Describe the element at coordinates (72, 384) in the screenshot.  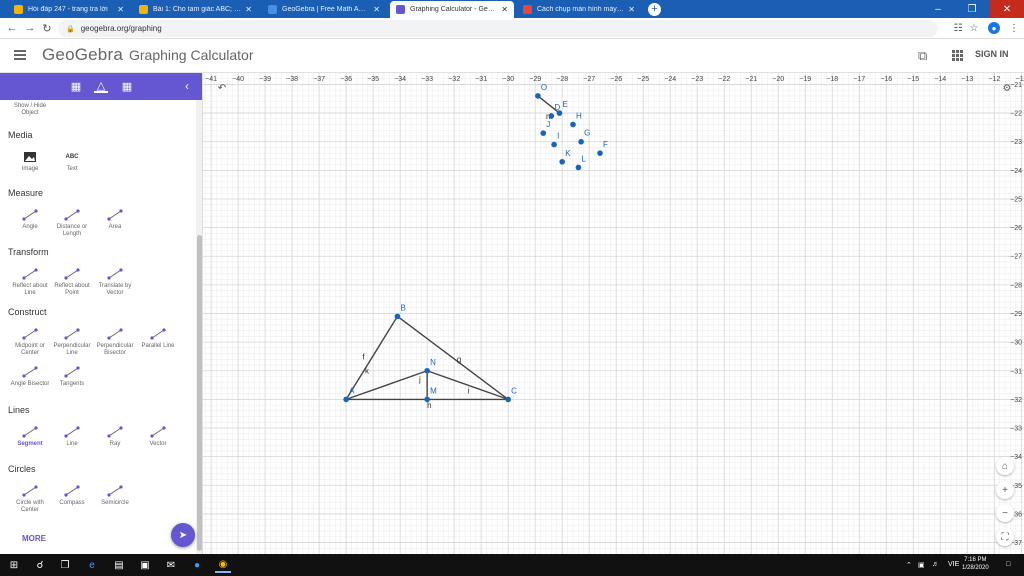
I see `tool-label: Tangents` at that location.